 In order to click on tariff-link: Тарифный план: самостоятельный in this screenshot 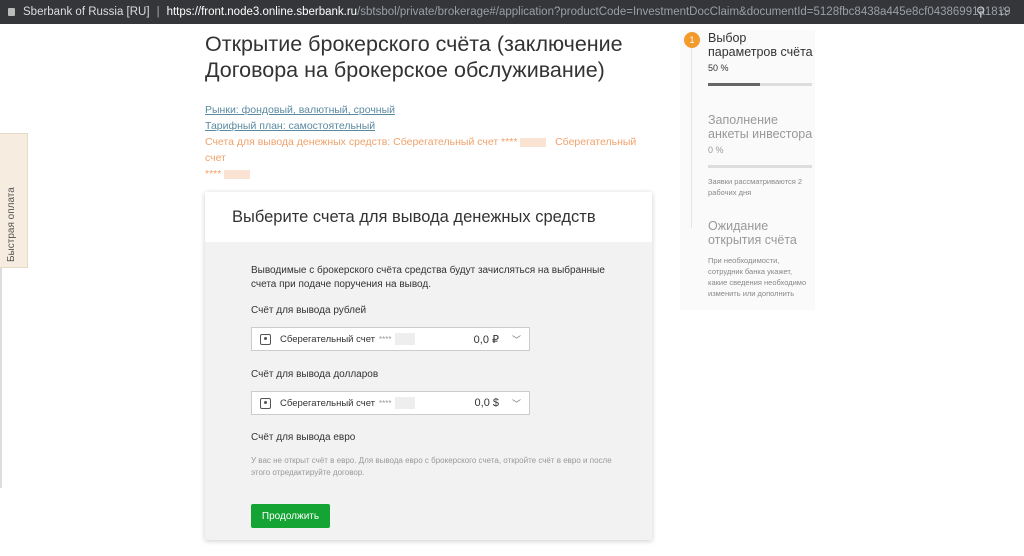, I will do `click(430, 126)`.